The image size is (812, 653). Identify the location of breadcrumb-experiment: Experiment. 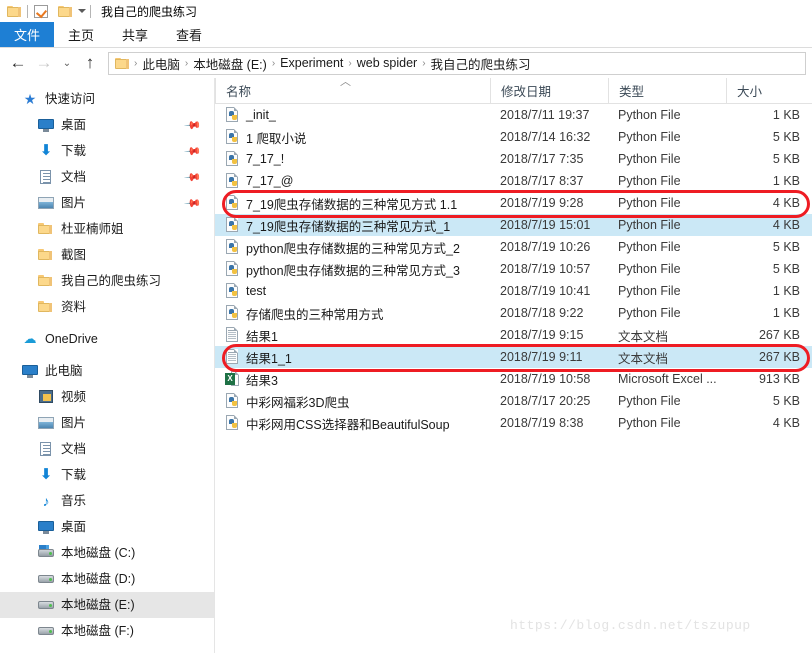
(311, 63).